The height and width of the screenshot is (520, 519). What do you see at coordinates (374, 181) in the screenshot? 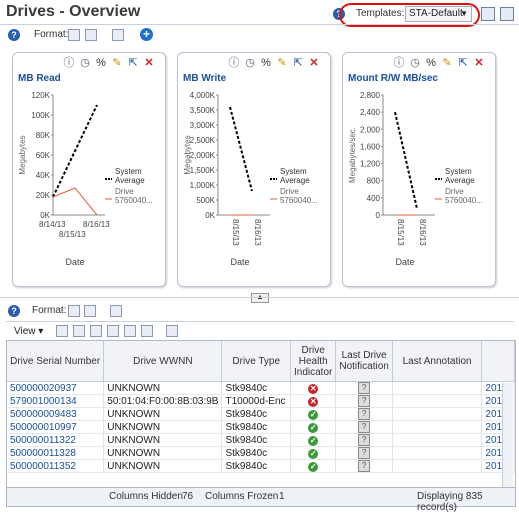
I see `y-tick-label: 800` at bounding box center [374, 181].